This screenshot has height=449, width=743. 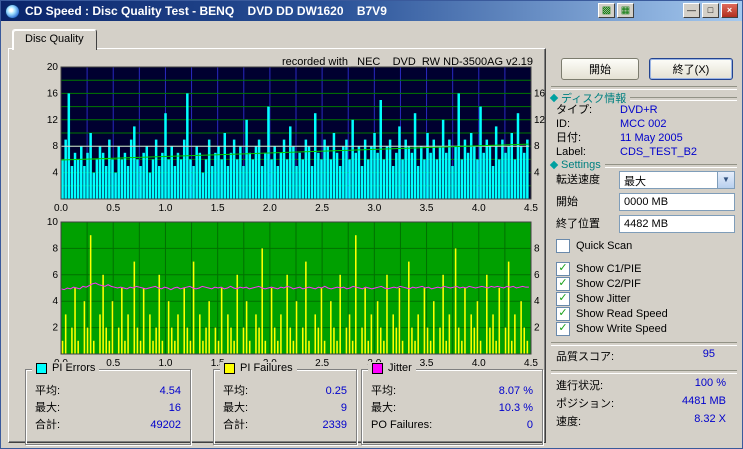 What do you see at coordinates (55, 275) in the screenshot?
I see `svg-text: 6` at bounding box center [55, 275].